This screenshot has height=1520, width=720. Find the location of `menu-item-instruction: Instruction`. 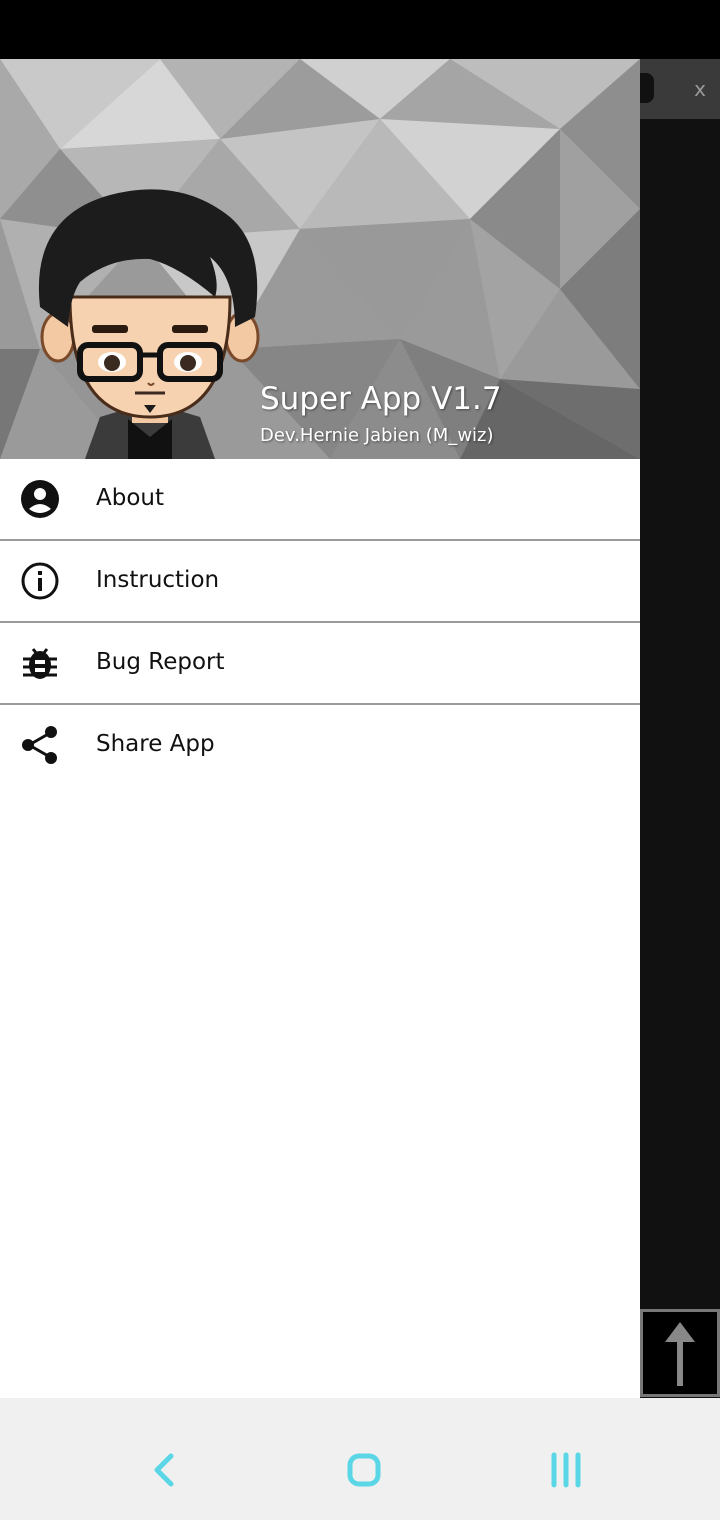

menu-item-instruction: Instruction is located at coordinates (320, 582).